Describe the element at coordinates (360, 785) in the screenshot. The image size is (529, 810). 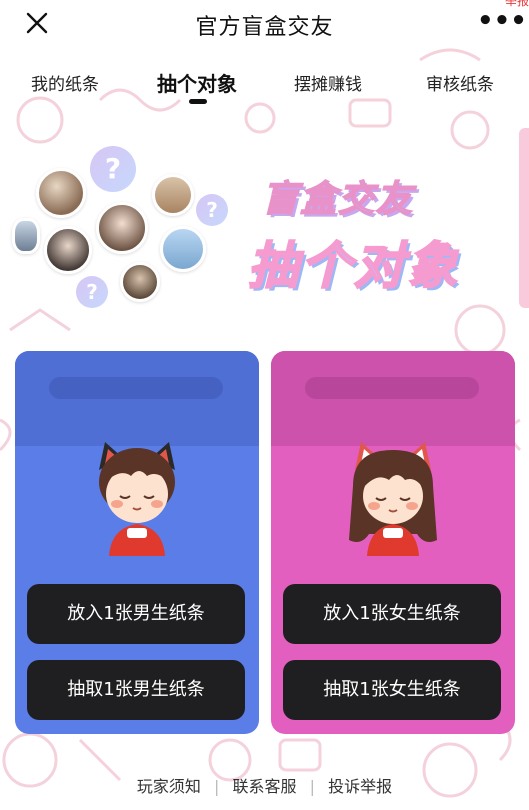
I see `complaint-report-link: 投诉举报` at that location.